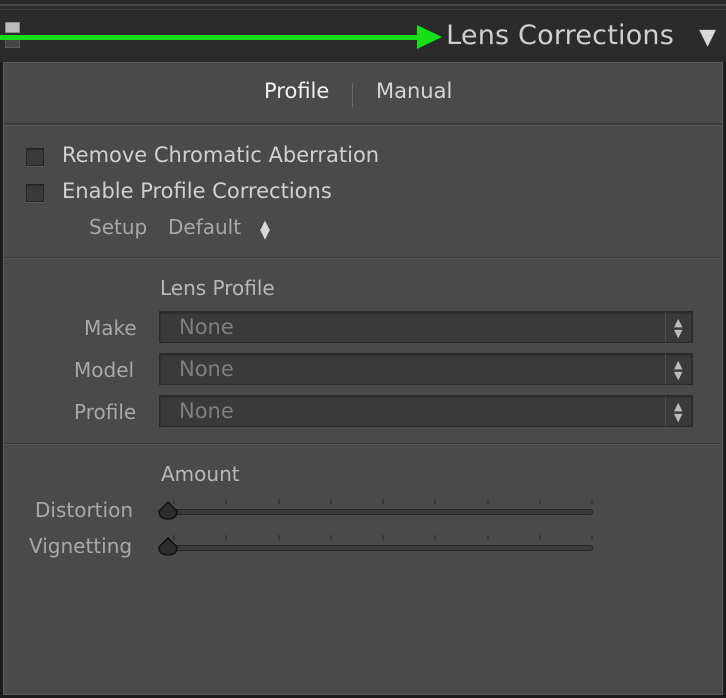 The image size is (726, 698). Describe the element at coordinates (217, 288) in the screenshot. I see `lens-profile-title: Lens Profile` at that location.